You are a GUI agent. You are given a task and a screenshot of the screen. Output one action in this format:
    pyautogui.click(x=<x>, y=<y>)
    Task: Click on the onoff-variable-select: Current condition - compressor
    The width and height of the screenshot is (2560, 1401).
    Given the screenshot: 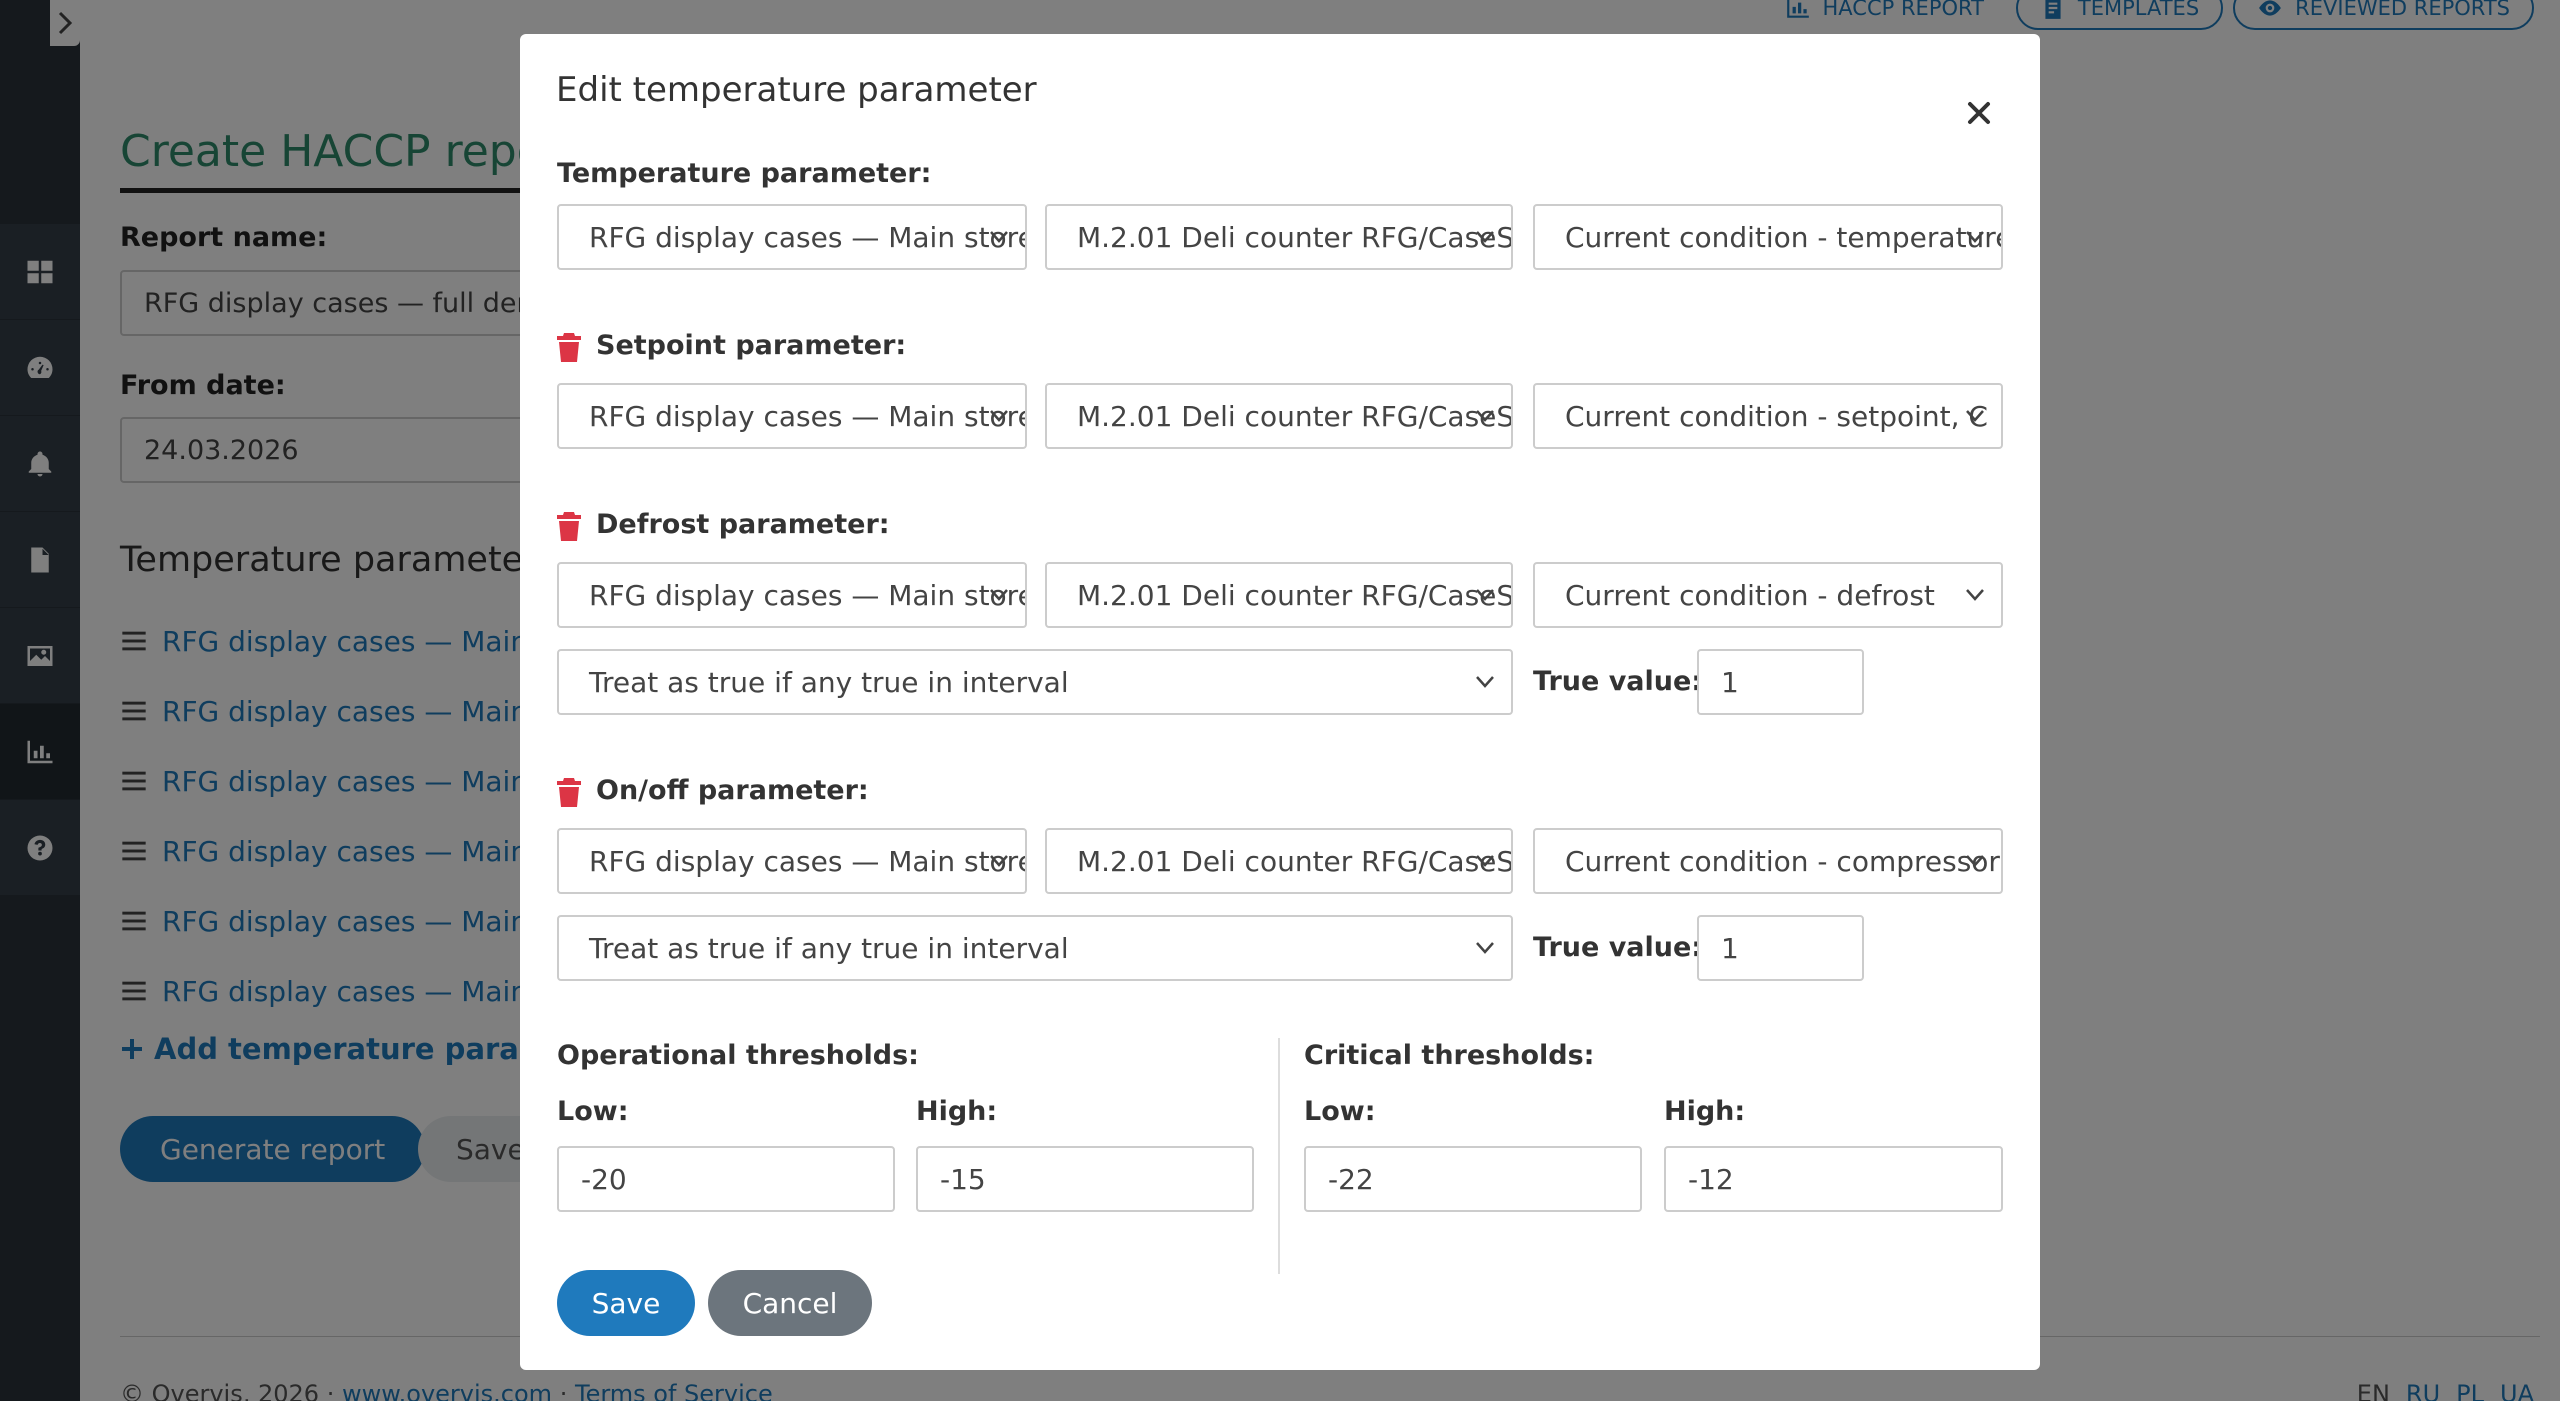 What is the action you would take?
    pyautogui.click(x=1768, y=861)
    